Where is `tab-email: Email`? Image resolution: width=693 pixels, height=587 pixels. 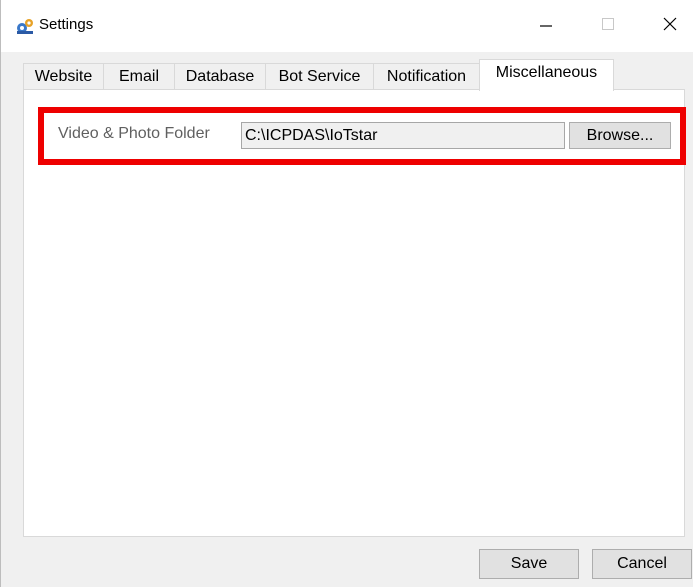
tab-email: Email is located at coordinates (139, 76).